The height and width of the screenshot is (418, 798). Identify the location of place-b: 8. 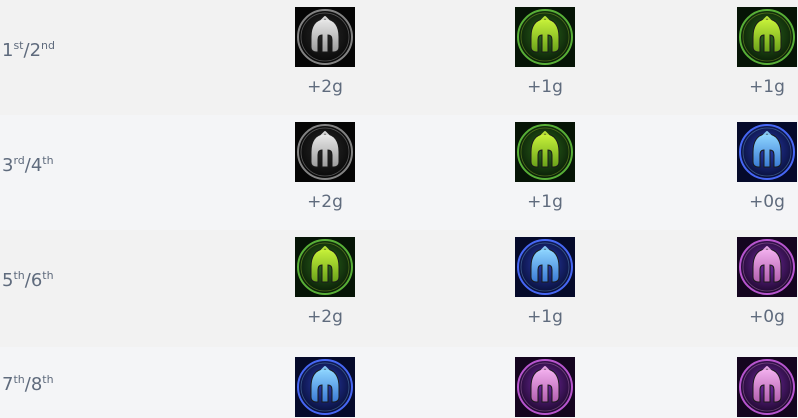
(36, 384).